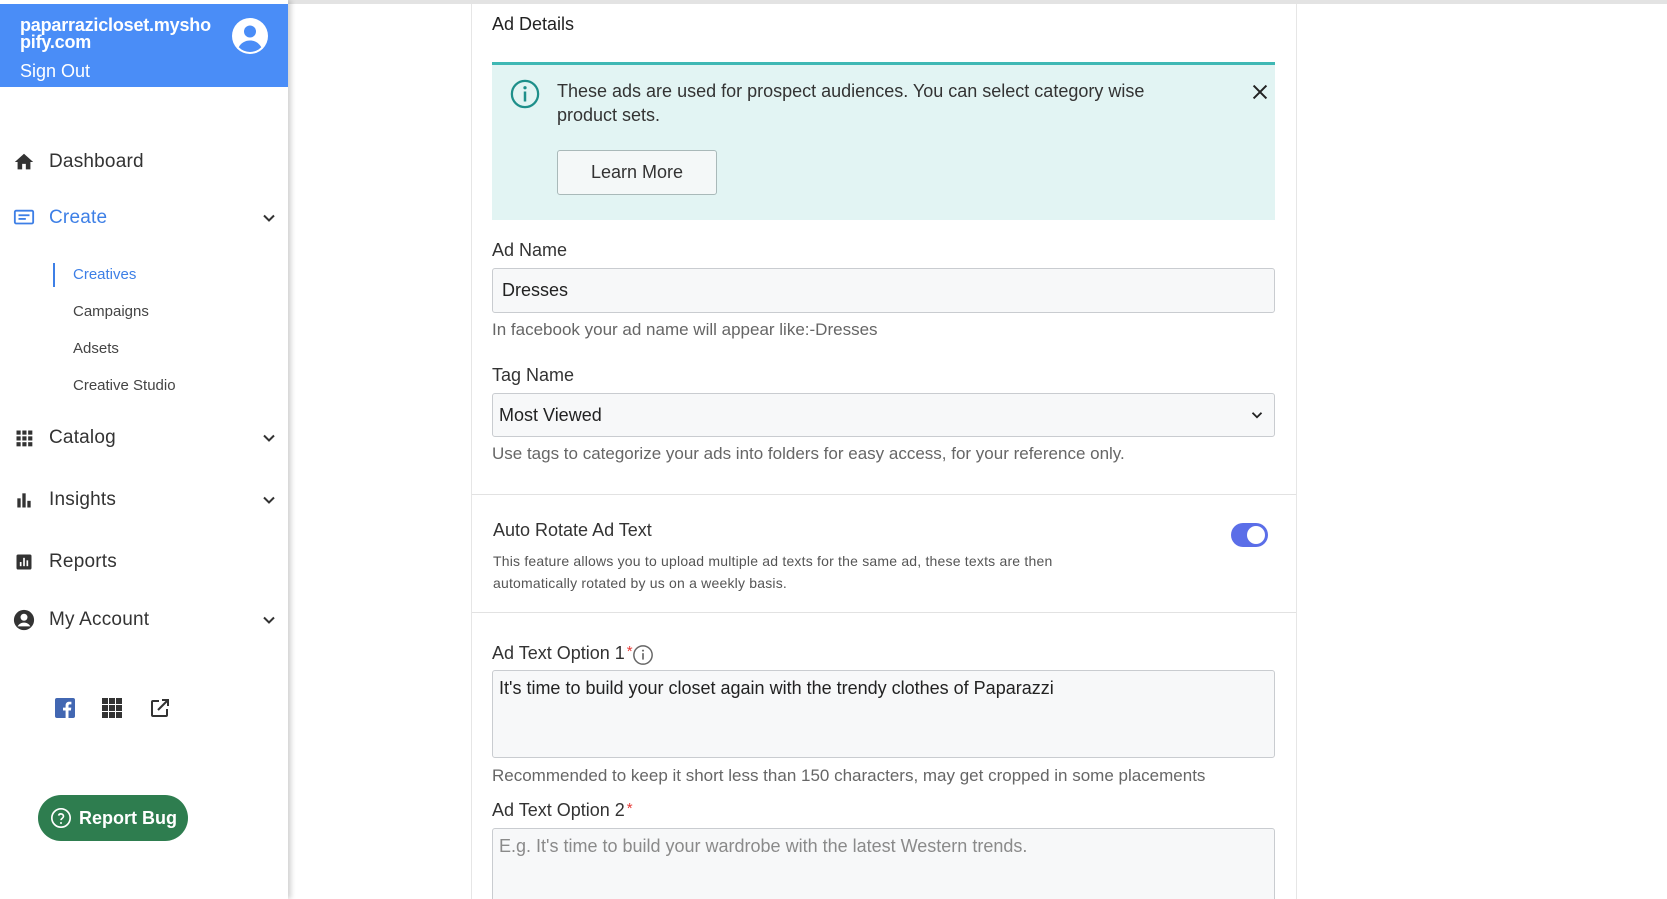 The image size is (1667, 899). What do you see at coordinates (883, 290) in the screenshot?
I see `ad-name-input` at bounding box center [883, 290].